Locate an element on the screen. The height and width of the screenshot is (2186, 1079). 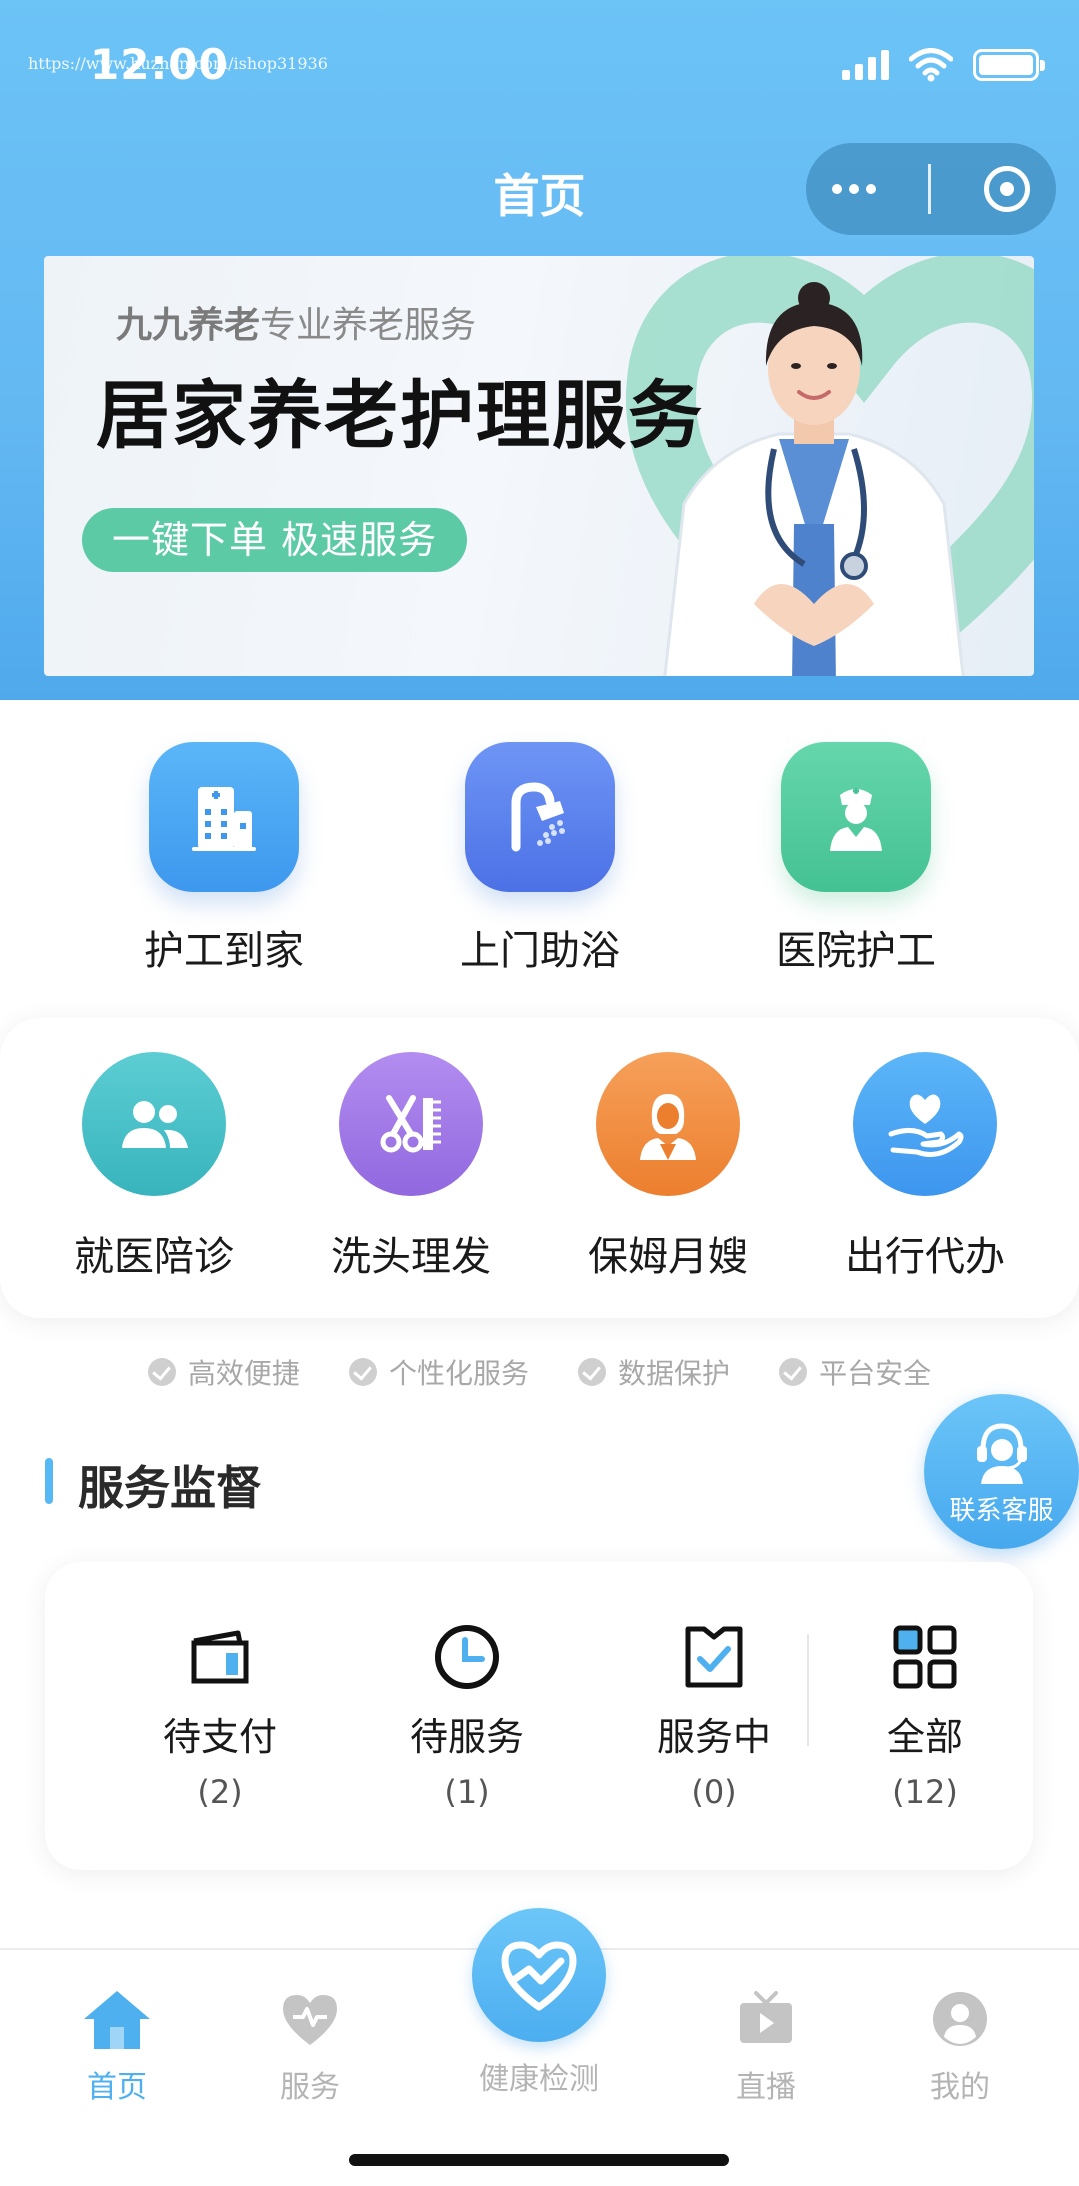
home-indicator is located at coordinates (539, 2160).